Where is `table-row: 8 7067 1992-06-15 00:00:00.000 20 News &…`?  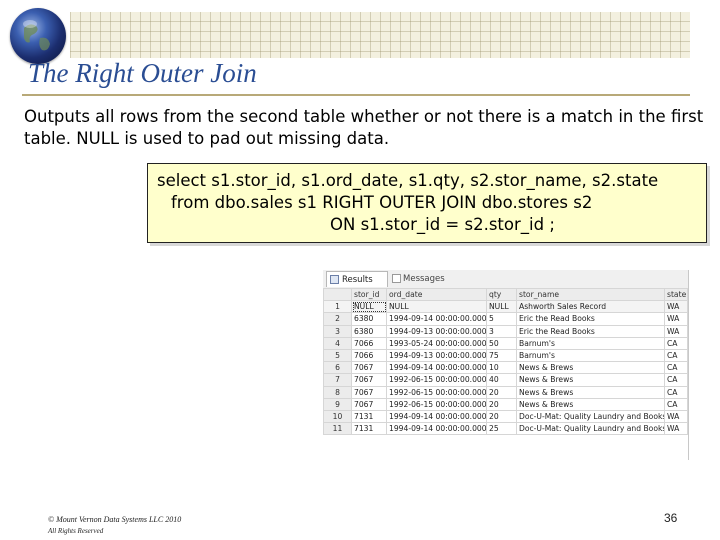
table-row: 8 7067 1992-06-15 00:00:00.000 20 News &… is located at coordinates (505, 392).